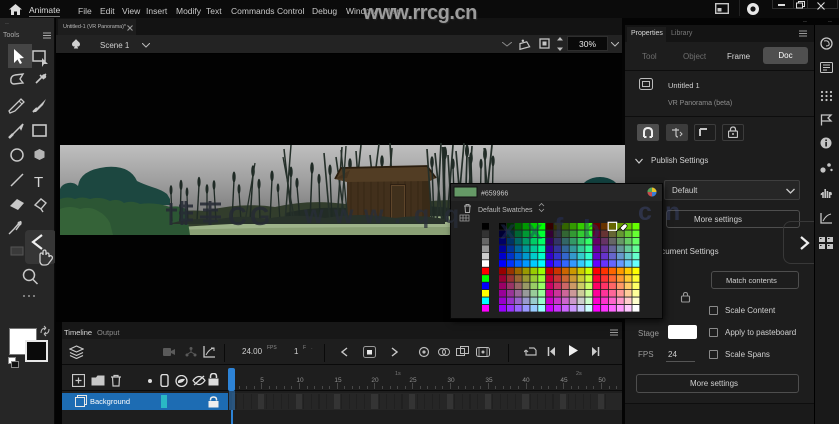  Describe the element at coordinates (237, 216) in the screenshot. I see `svg-text: C` at that location.